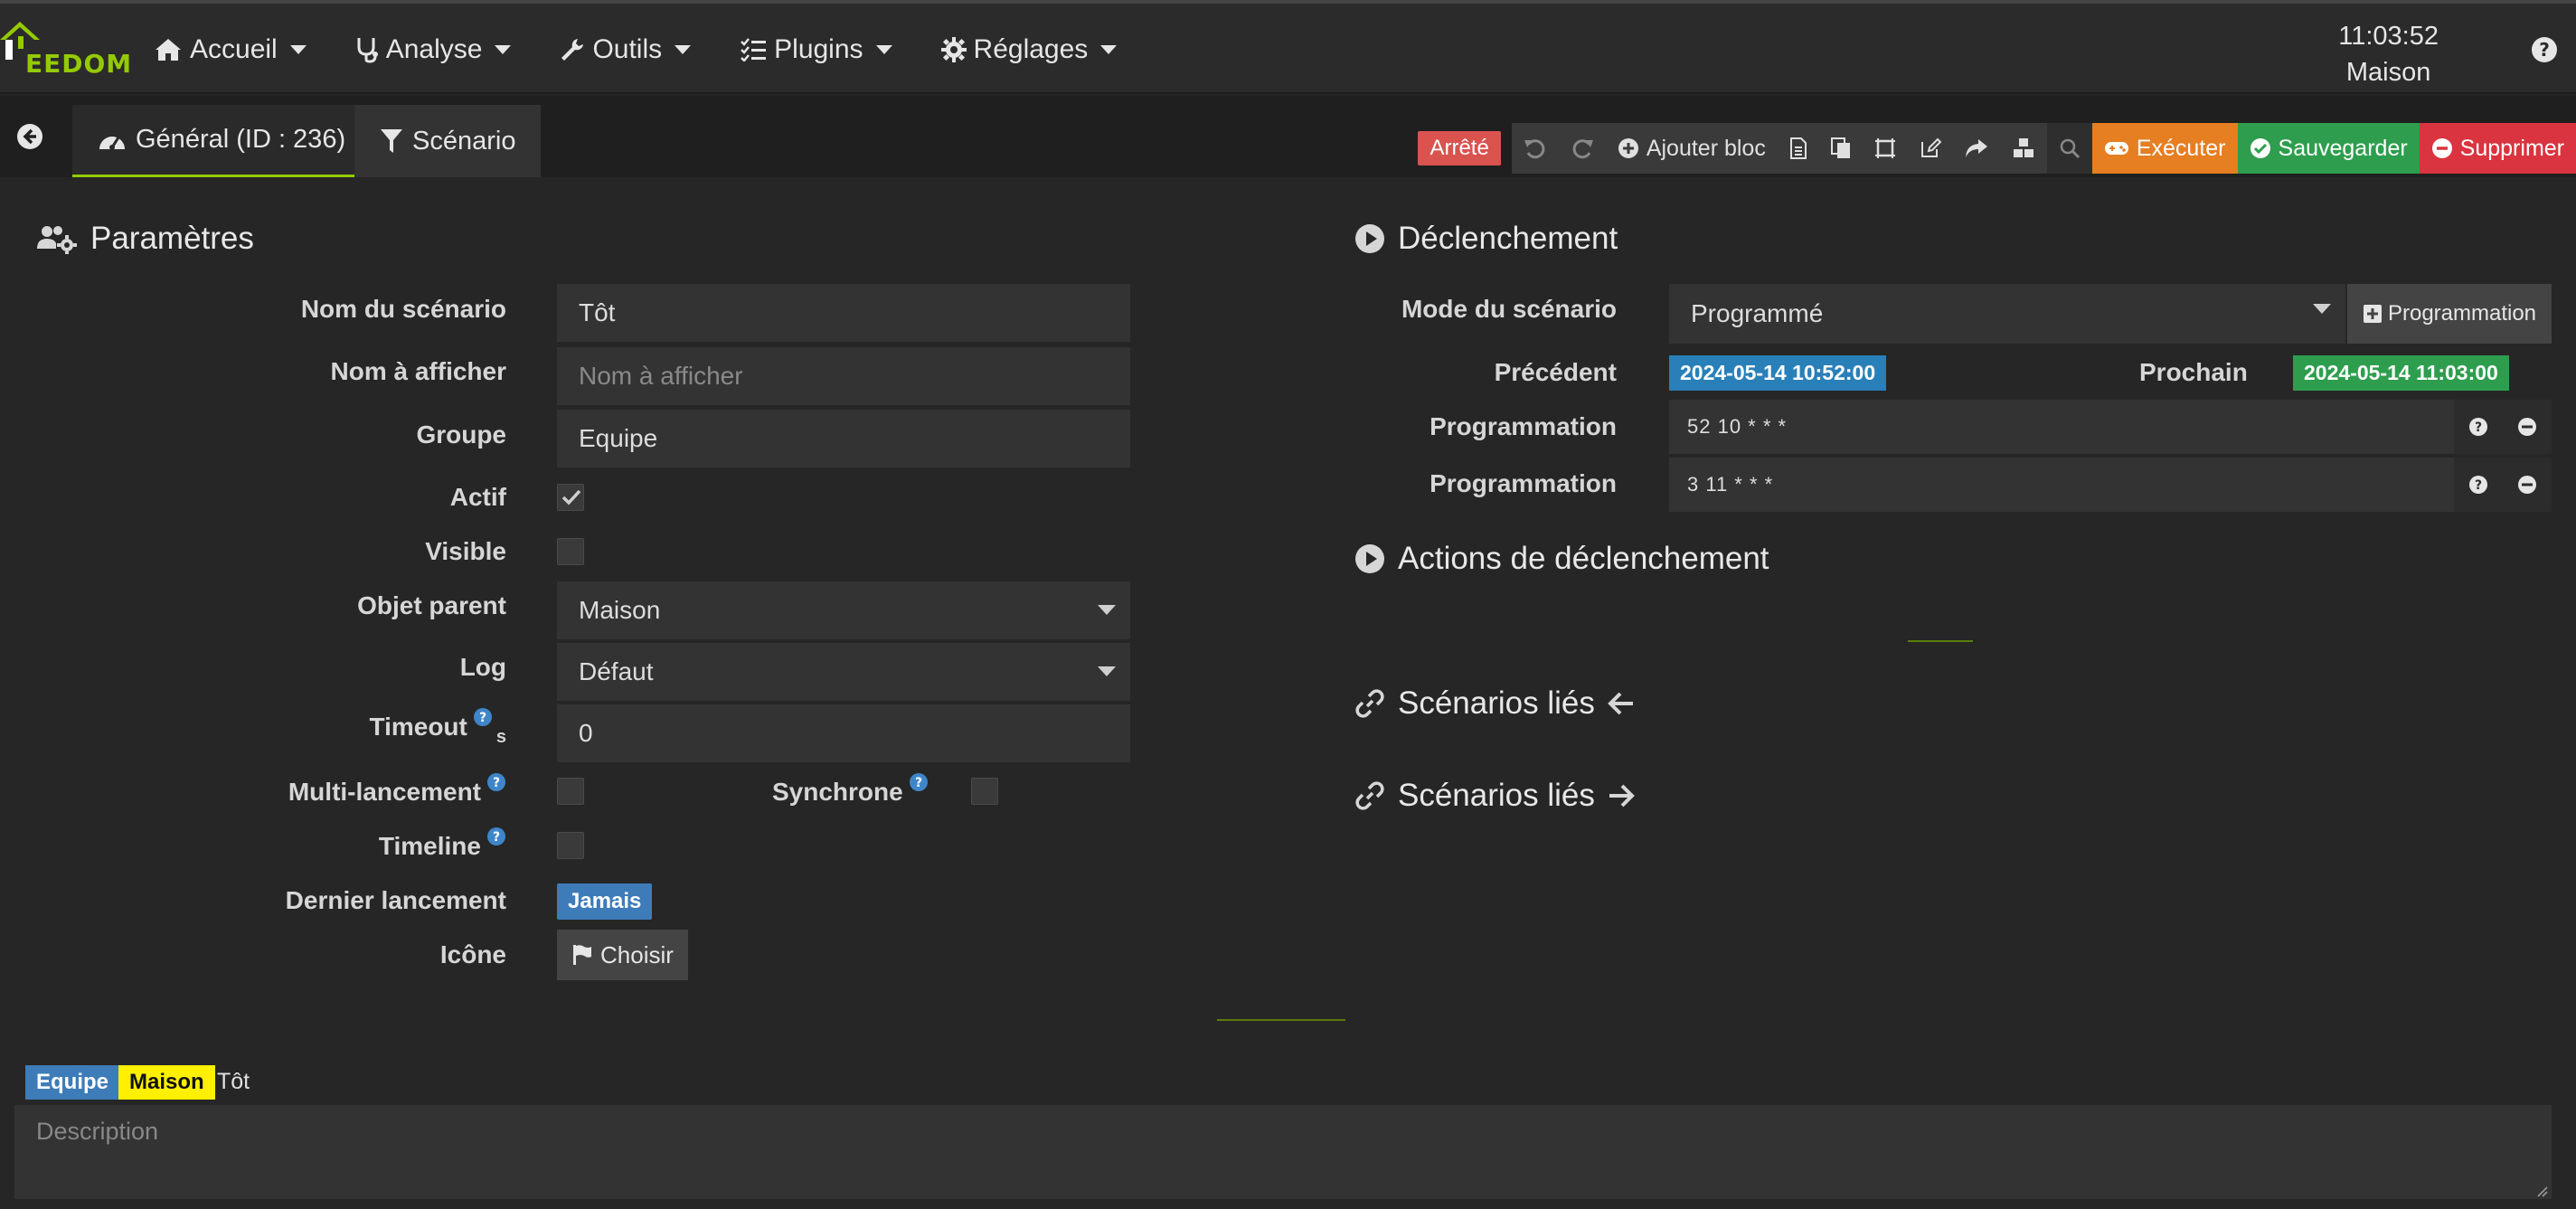 Image resolution: width=2576 pixels, height=1209 pixels. I want to click on add-block-button: Ajouter bloc, so click(1692, 149).